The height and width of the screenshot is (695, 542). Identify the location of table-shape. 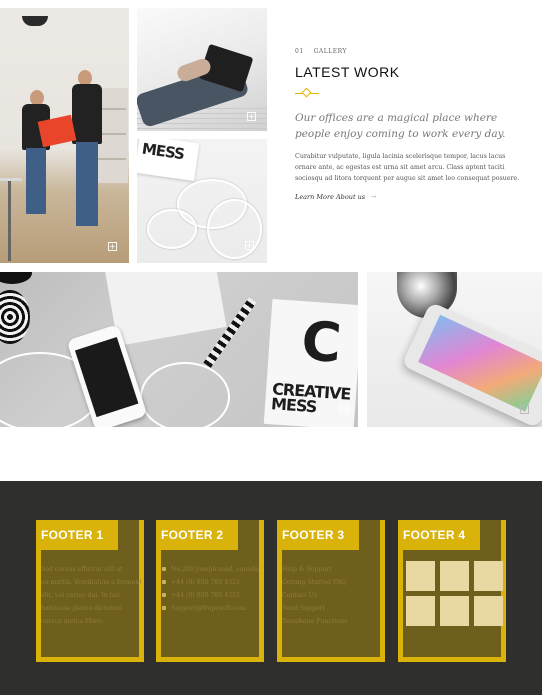
(11, 220).